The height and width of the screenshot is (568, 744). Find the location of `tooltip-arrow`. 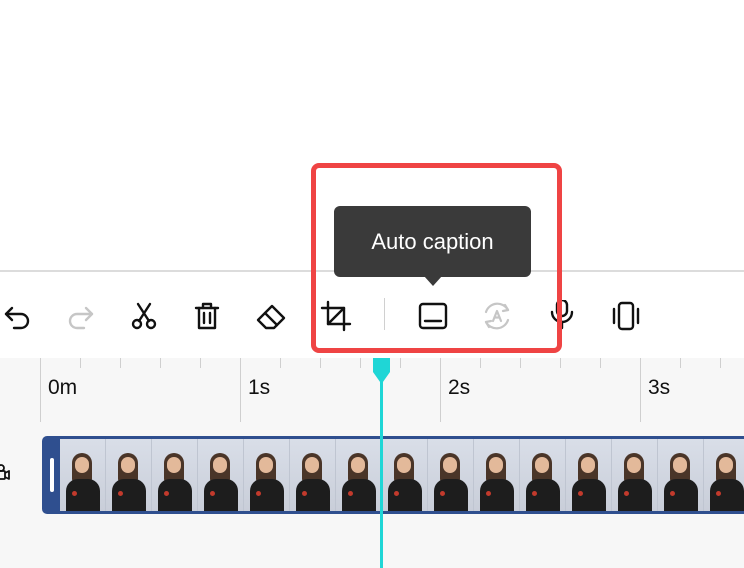

tooltip-arrow is located at coordinates (433, 281).